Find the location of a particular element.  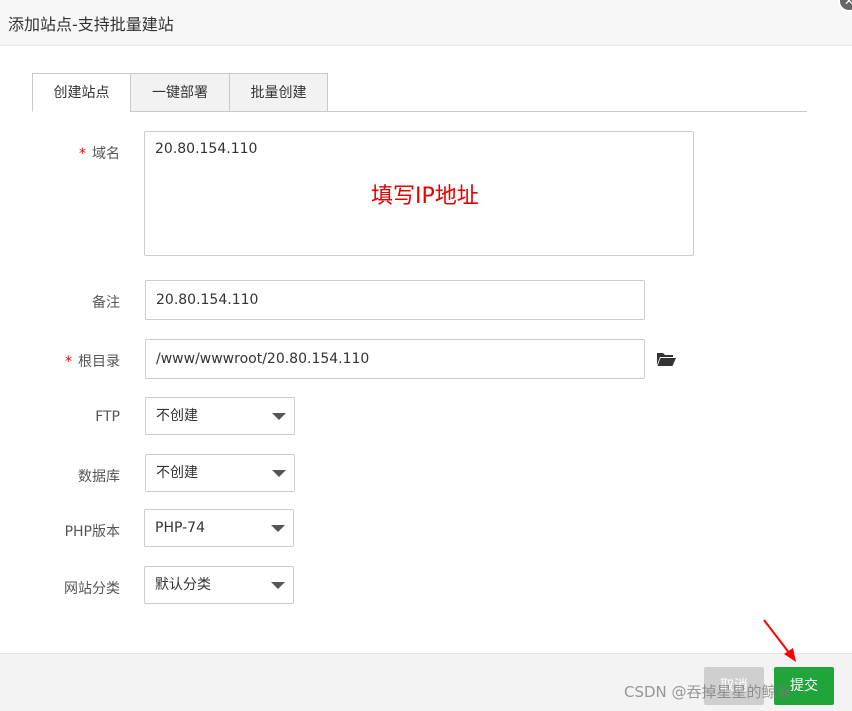

database-label: 数据库 is located at coordinates (99, 477).